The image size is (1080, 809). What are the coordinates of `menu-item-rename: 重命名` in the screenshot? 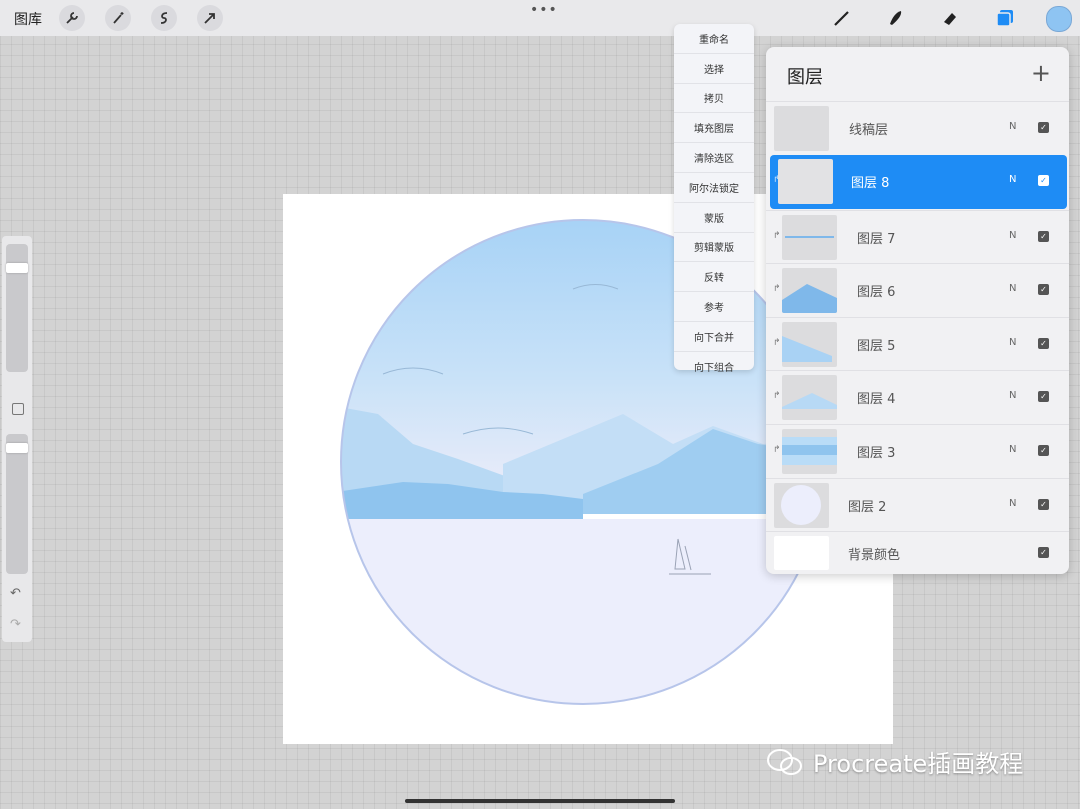 It's located at (714, 39).